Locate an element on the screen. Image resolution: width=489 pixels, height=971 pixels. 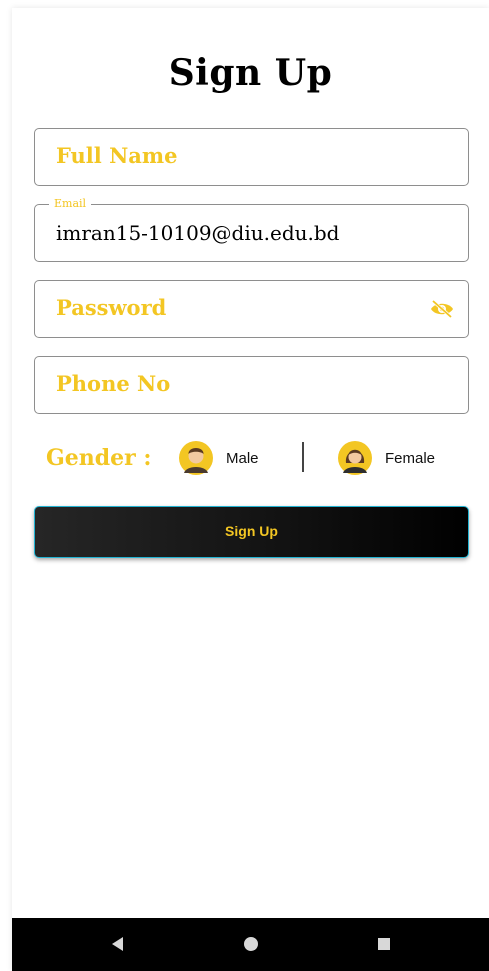
male-option-label: Male is located at coordinates (242, 458).